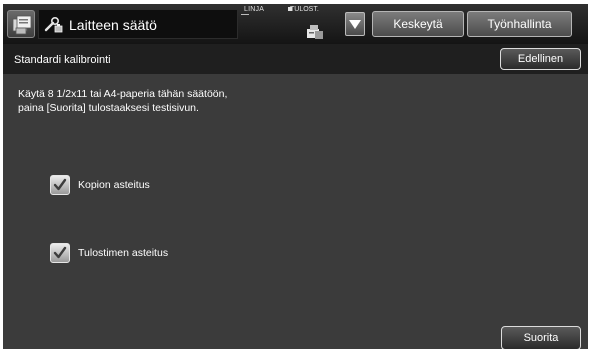  I want to click on copy-gradation-label: Kopion asteitus, so click(114, 185).